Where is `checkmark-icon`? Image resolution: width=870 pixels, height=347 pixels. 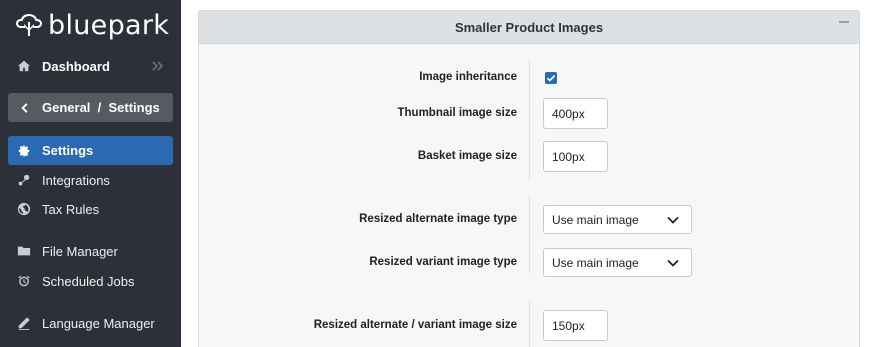
checkmark-icon is located at coordinates (551, 78).